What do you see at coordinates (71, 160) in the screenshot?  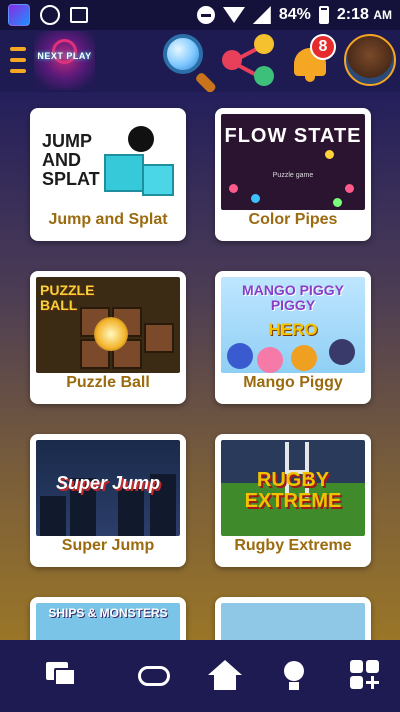 I see `thumbnail-text: JUMP AND SPLAT` at bounding box center [71, 160].